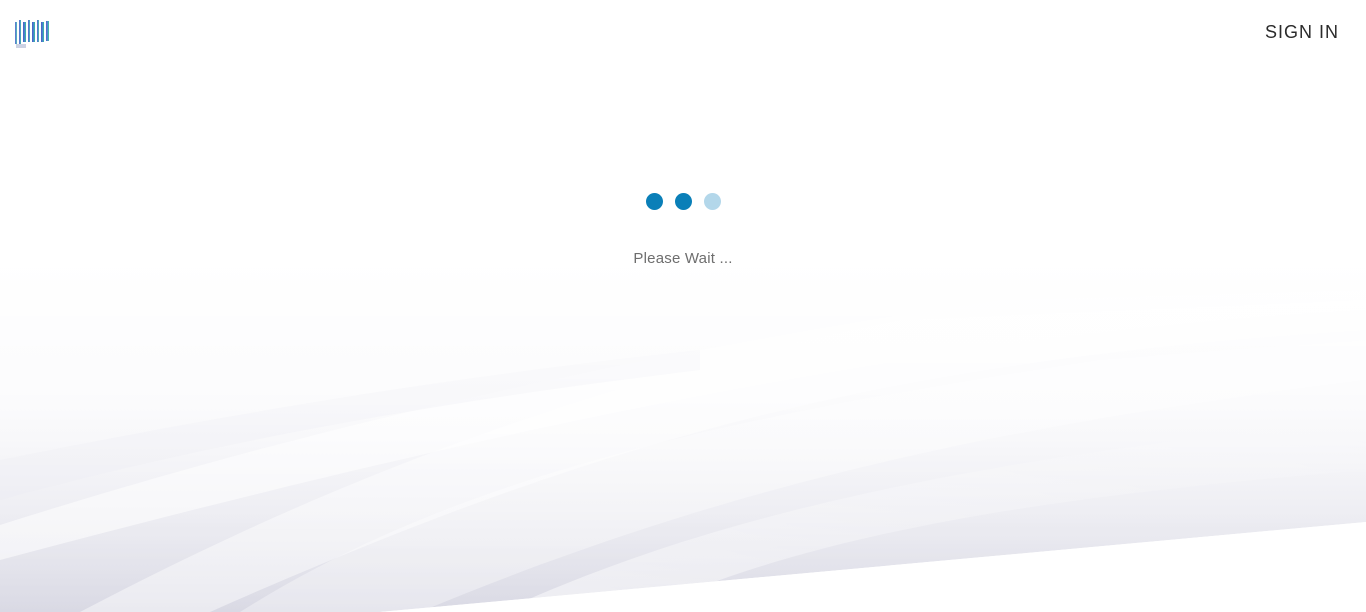 This screenshot has height=612, width=1366. Describe the element at coordinates (33, 34) in the screenshot. I see `brand-logo-icon` at that location.